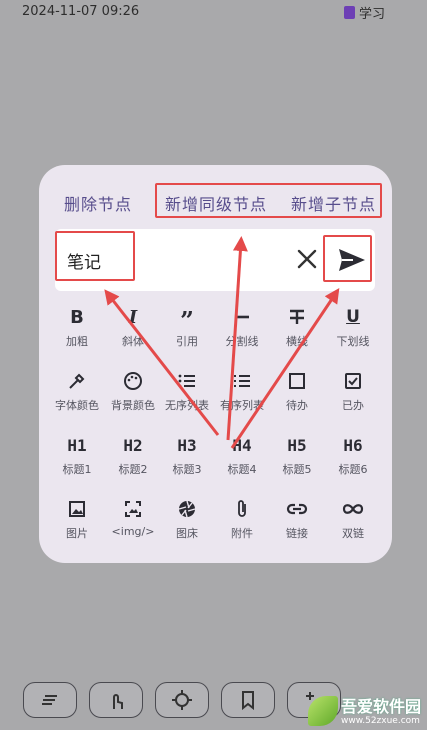 This screenshot has height=730, width=427. What do you see at coordinates (297, 405) in the screenshot?
I see `tool-label: 待办` at bounding box center [297, 405].